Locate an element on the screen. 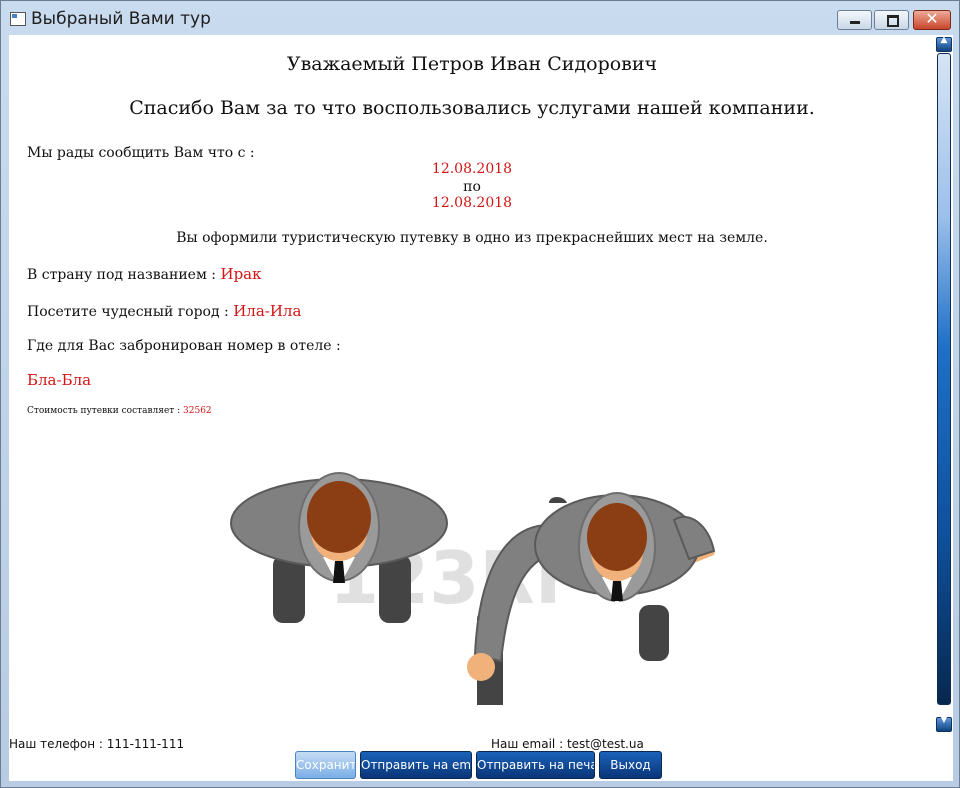 This screenshot has width=960, height=788. right-man-figure is located at coordinates (591, 598).